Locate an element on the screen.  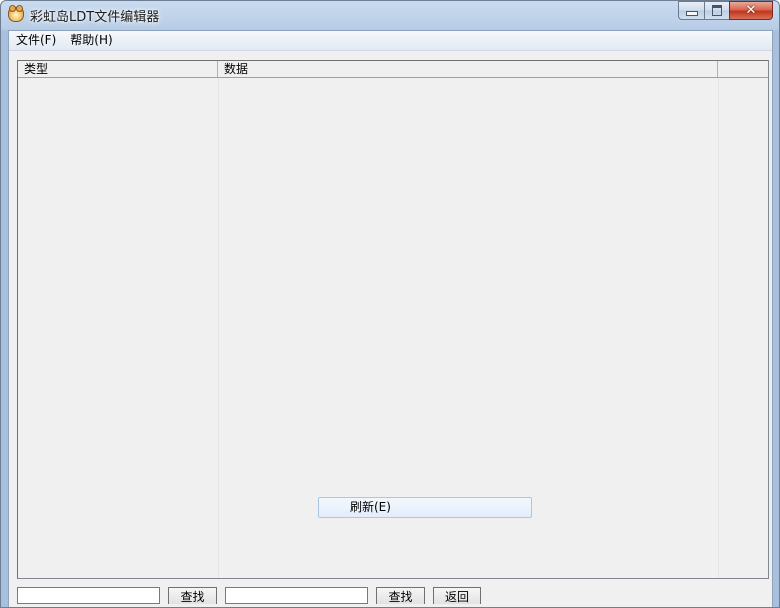
title-bar: 彩虹岛LDT文件编辑器 ✕ is located at coordinates (390, 15).